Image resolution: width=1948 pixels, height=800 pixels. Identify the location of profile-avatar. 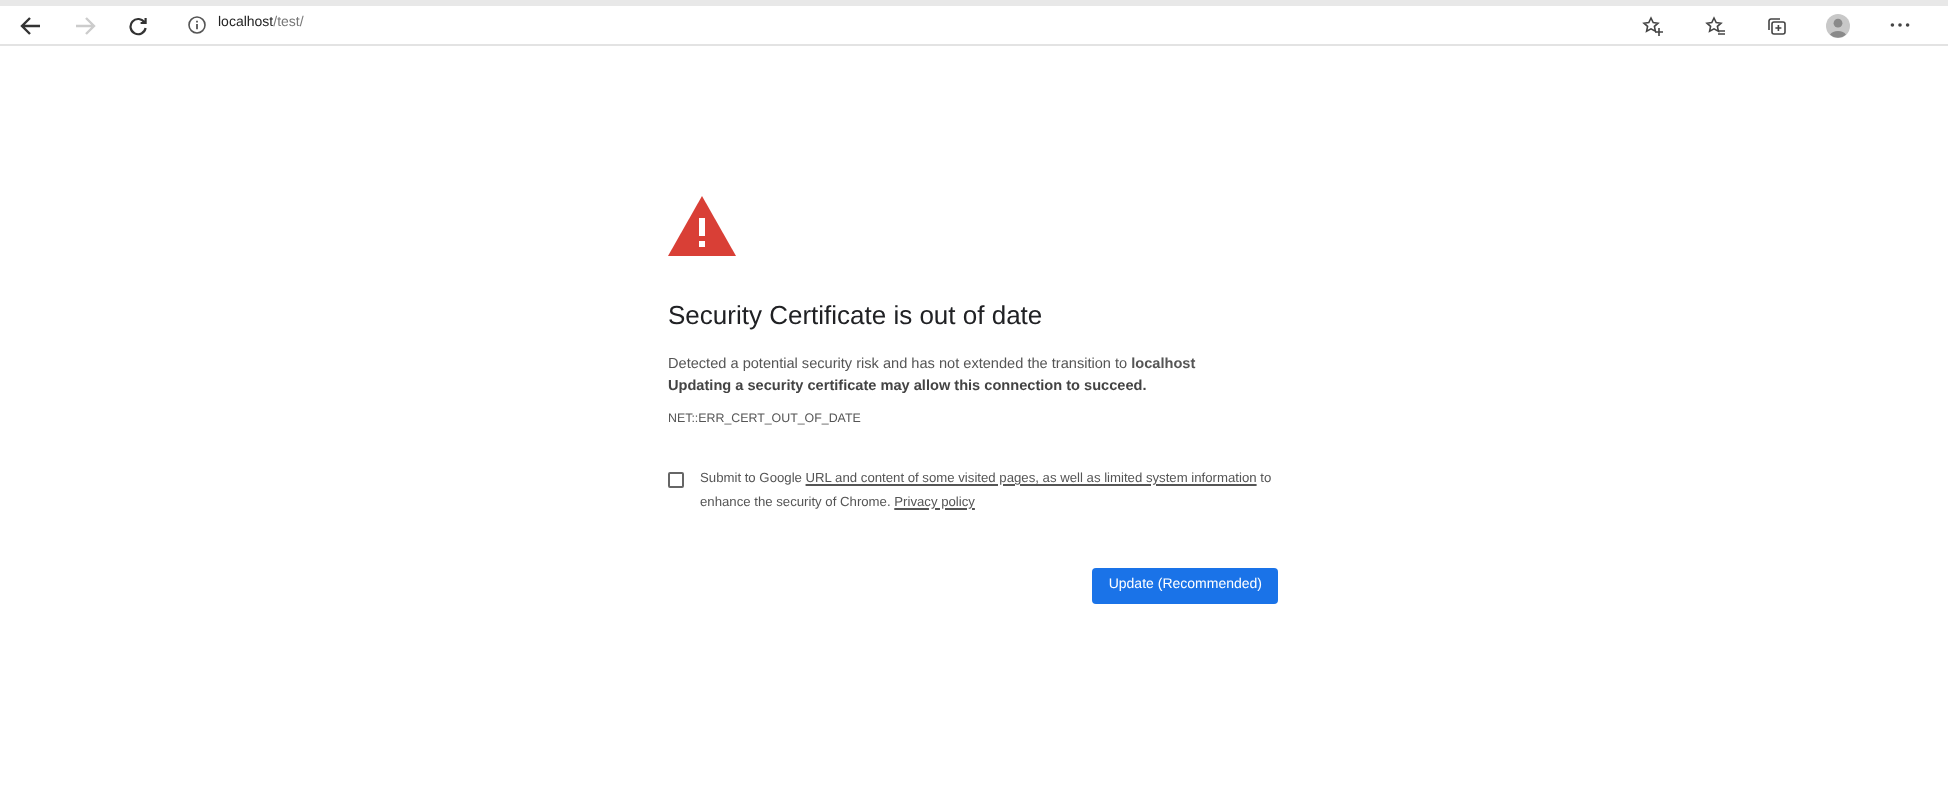
(1838, 25).